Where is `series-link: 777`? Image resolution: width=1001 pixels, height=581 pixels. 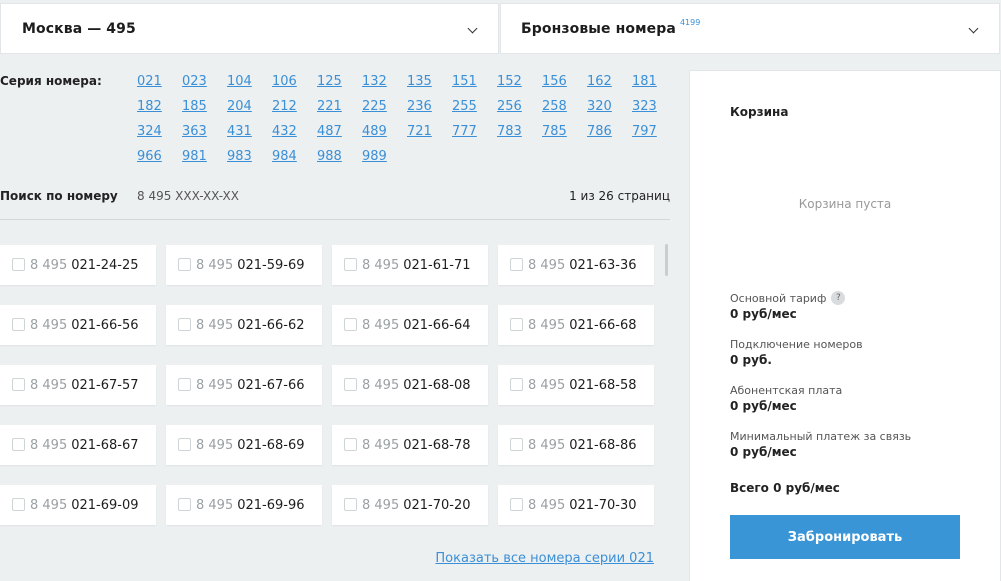
series-link: 777 is located at coordinates (474, 132).